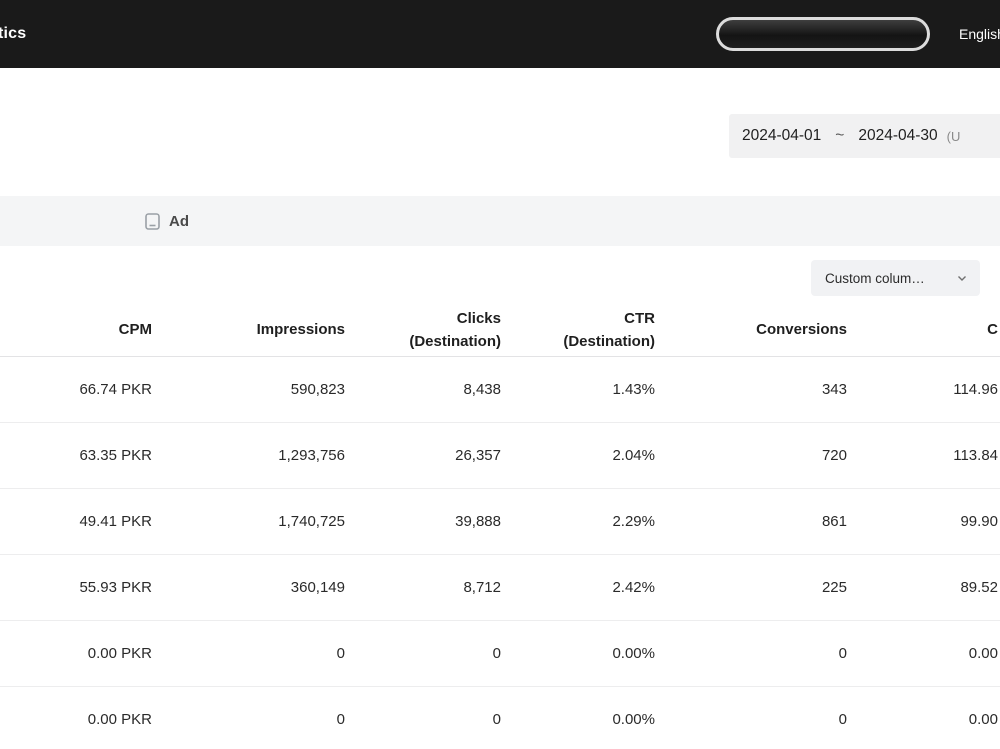 This screenshot has height=749, width=1000. Describe the element at coordinates (633, 521) in the screenshot. I see `cell-ctr: 2.29%` at that location.